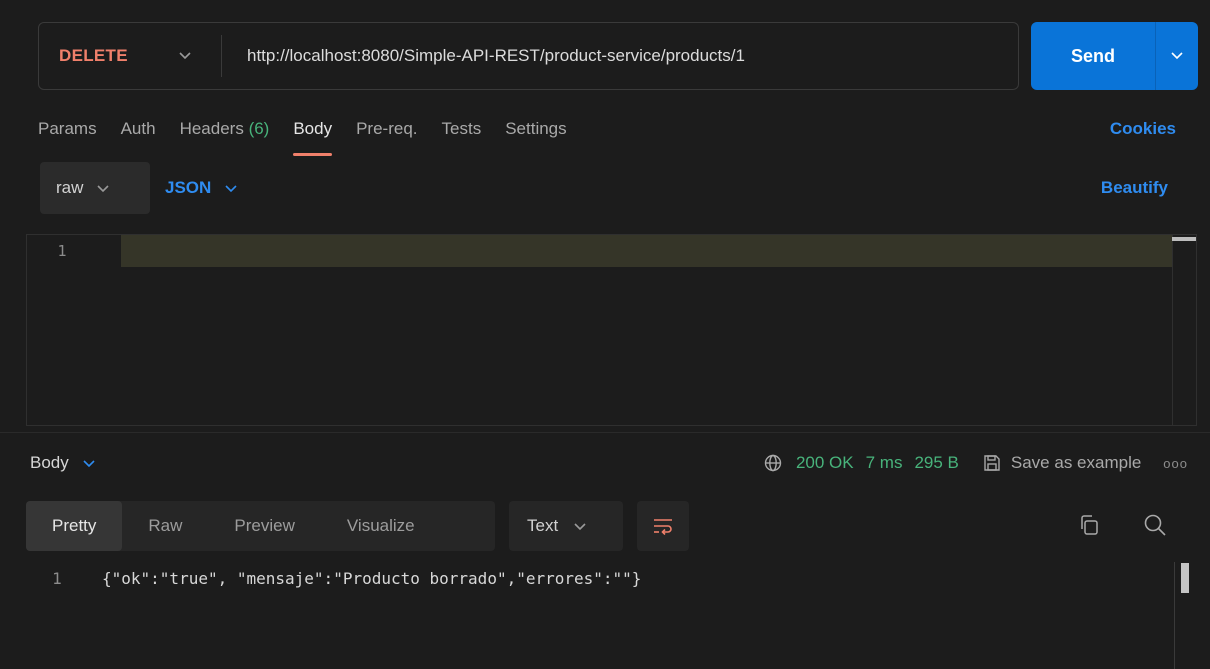  I want to click on tab-label: Tests, so click(461, 128).